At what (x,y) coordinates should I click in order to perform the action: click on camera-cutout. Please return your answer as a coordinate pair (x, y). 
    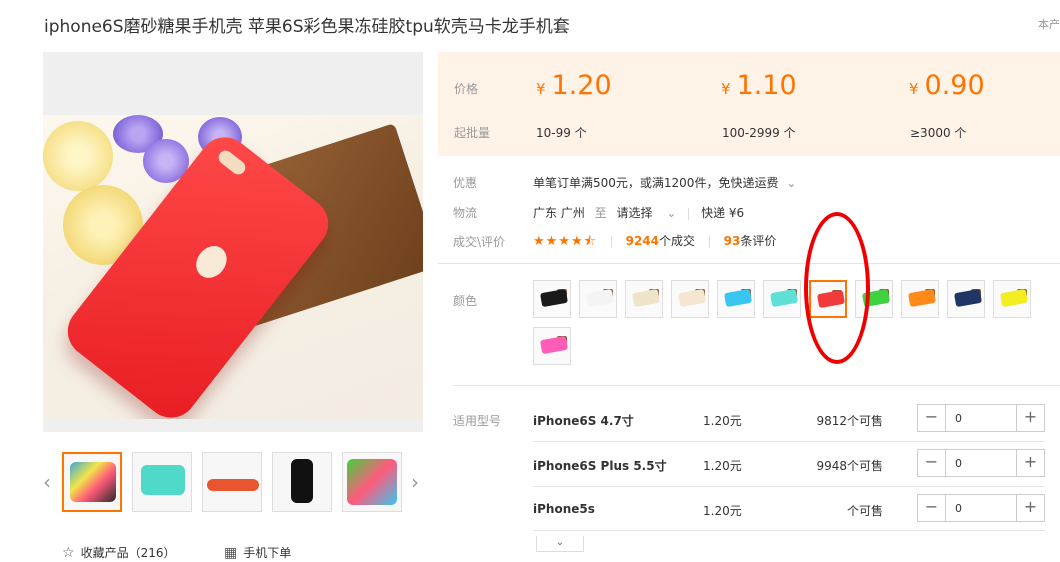
    Looking at the image, I should click on (232, 162).